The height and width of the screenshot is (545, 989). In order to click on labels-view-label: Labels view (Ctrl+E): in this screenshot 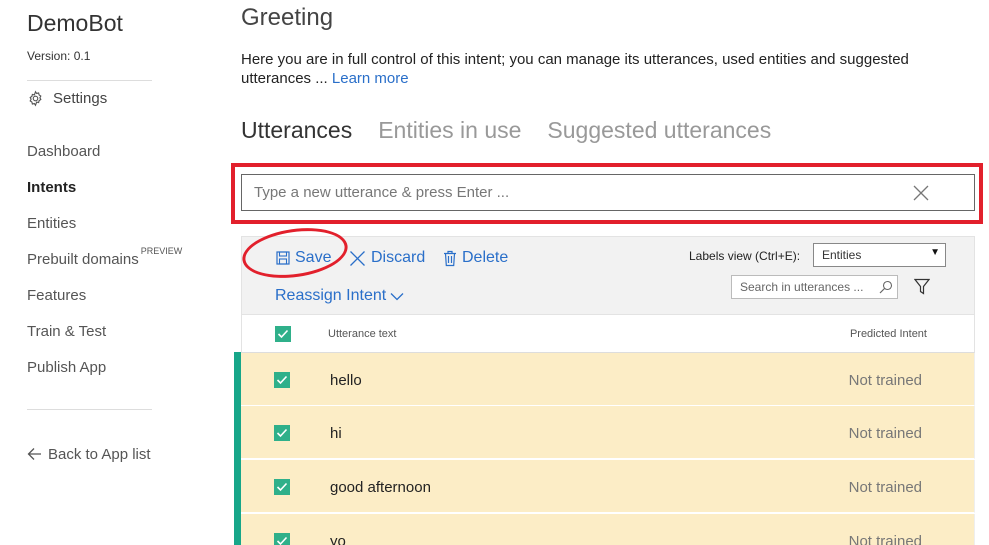, I will do `click(745, 256)`.